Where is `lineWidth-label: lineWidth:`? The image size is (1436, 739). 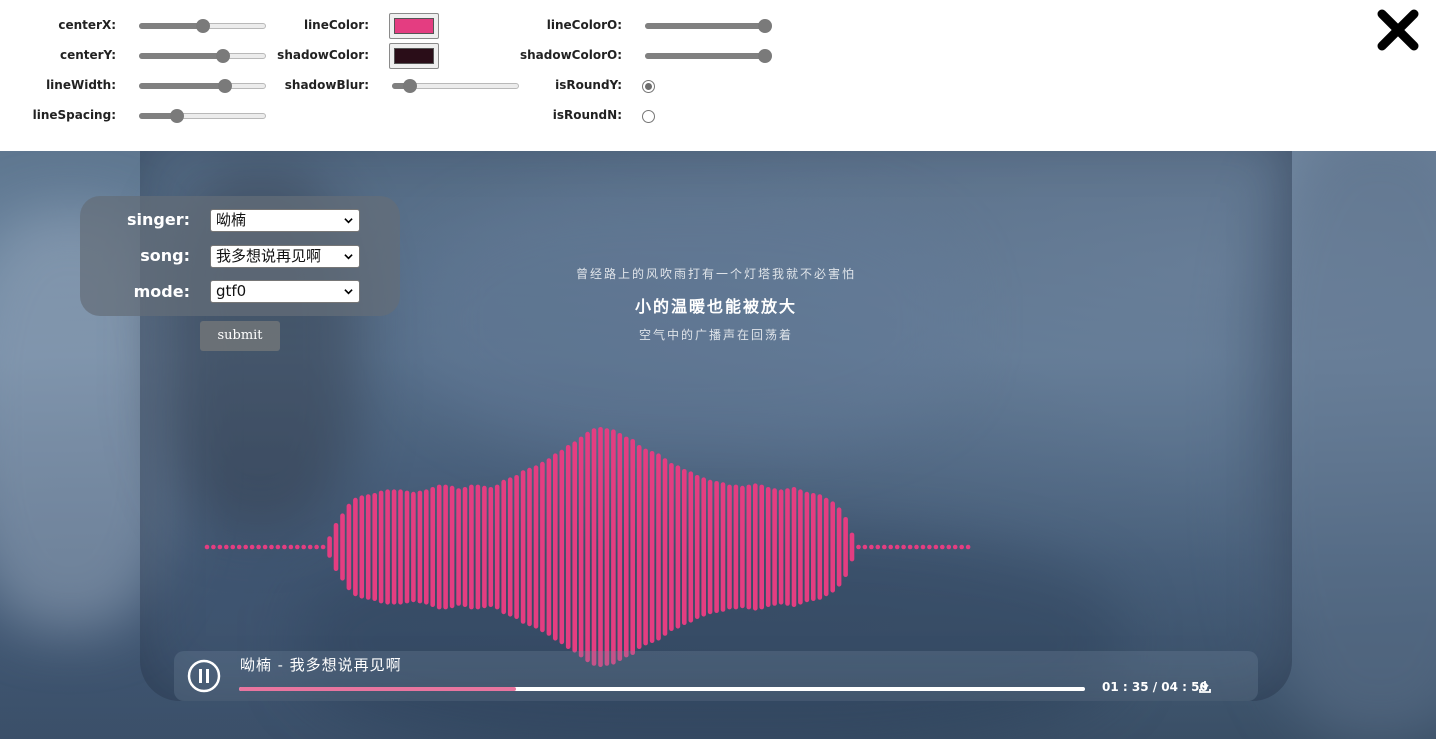
lineWidth-label: lineWidth: is located at coordinates (81, 85).